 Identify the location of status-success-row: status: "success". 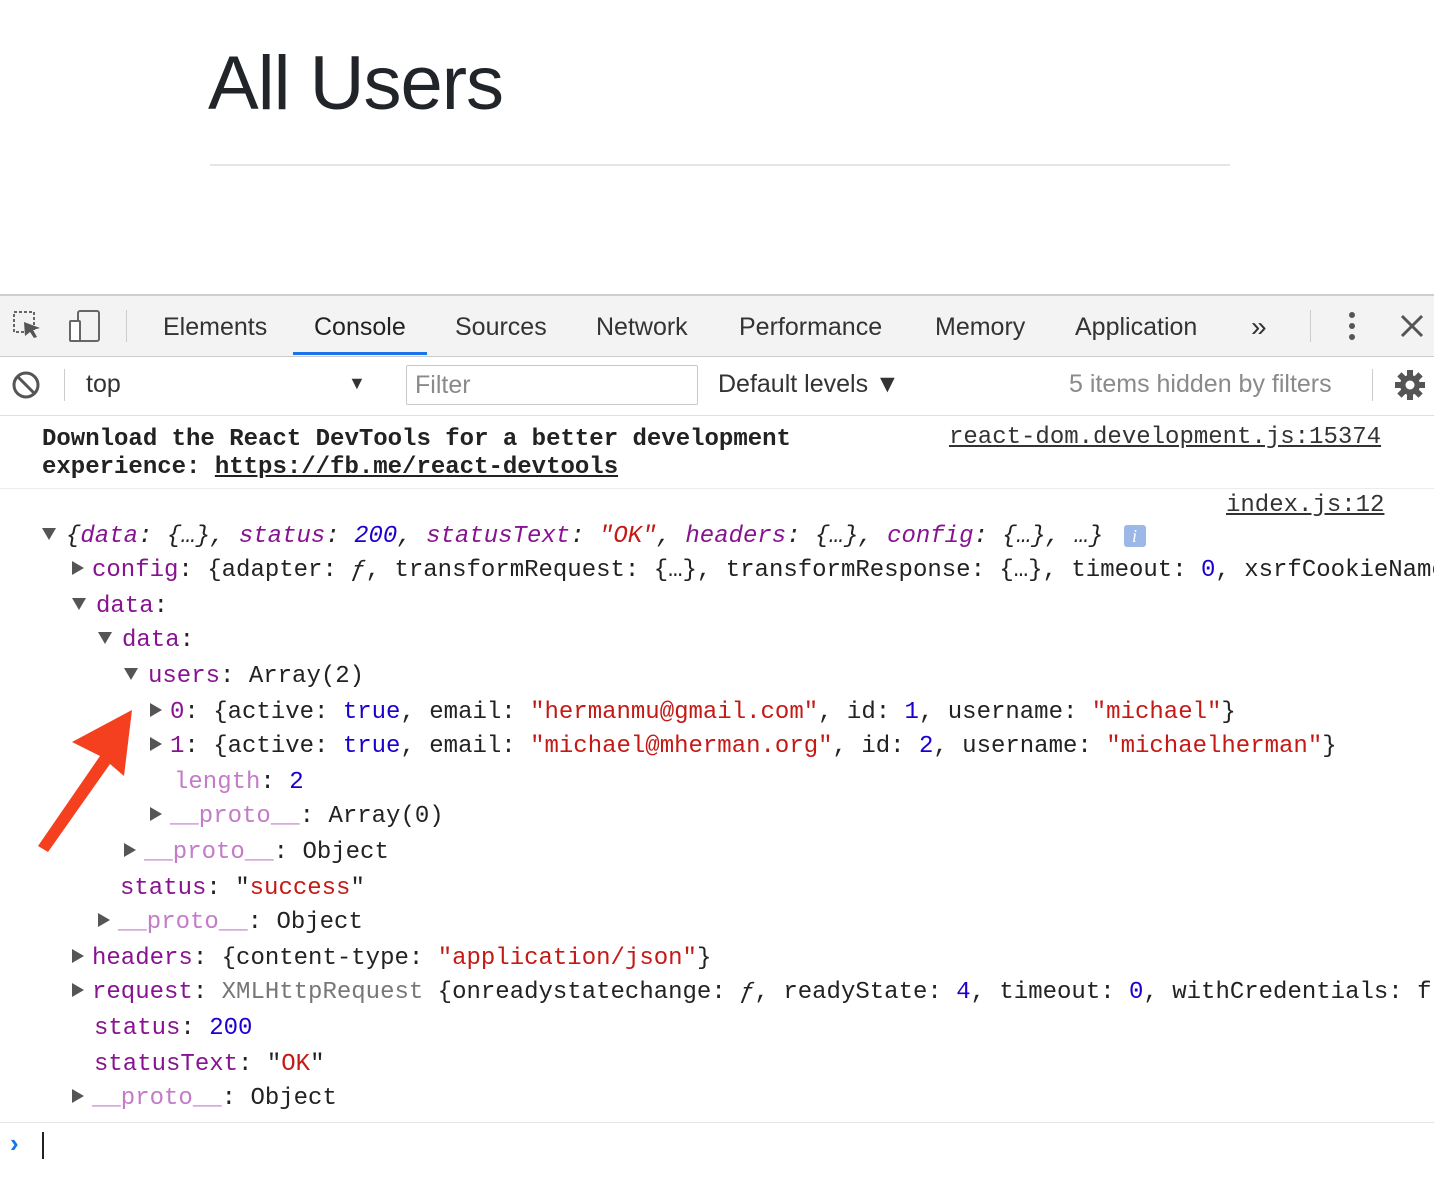
(242, 888).